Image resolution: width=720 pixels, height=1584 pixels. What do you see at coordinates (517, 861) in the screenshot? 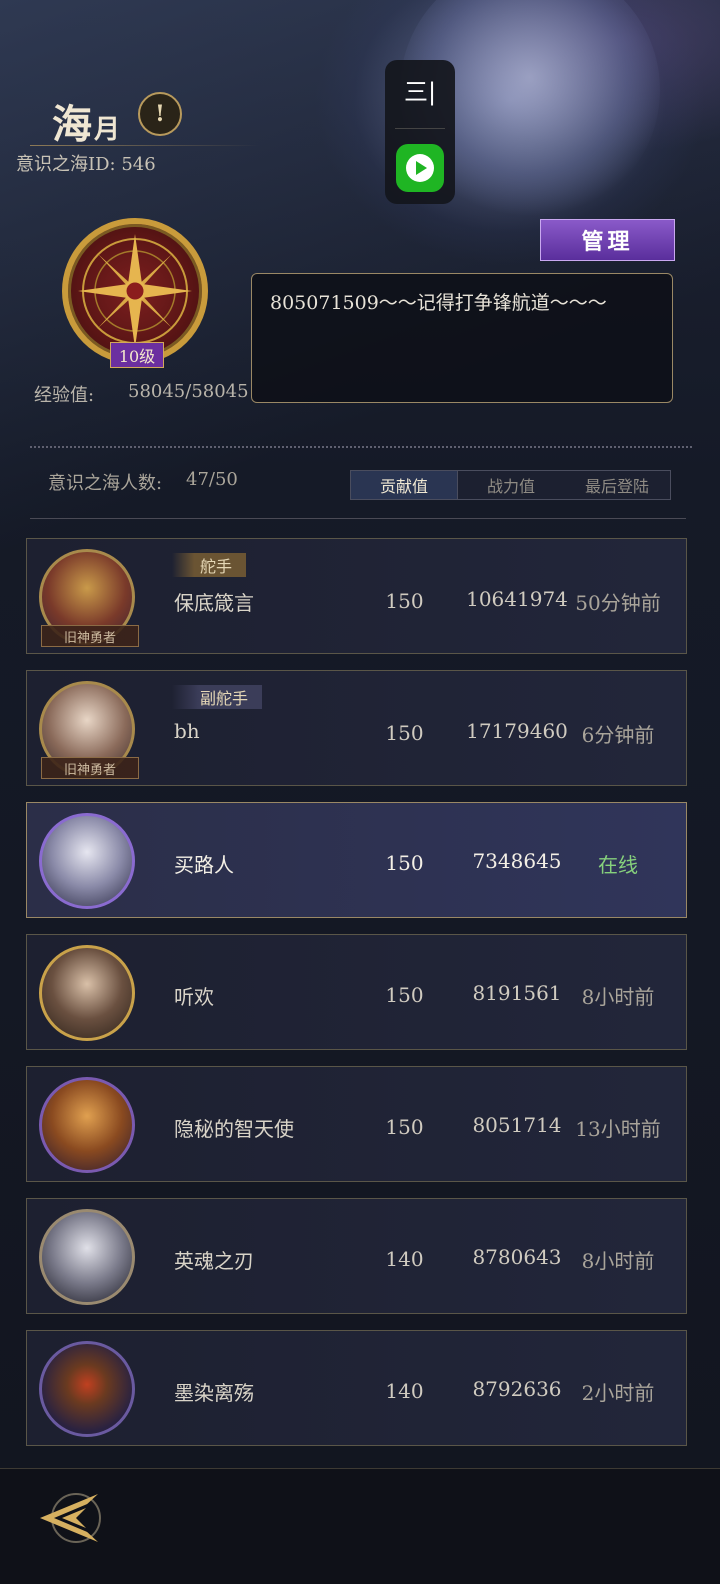
I see `member-power: 7348645` at bounding box center [517, 861].